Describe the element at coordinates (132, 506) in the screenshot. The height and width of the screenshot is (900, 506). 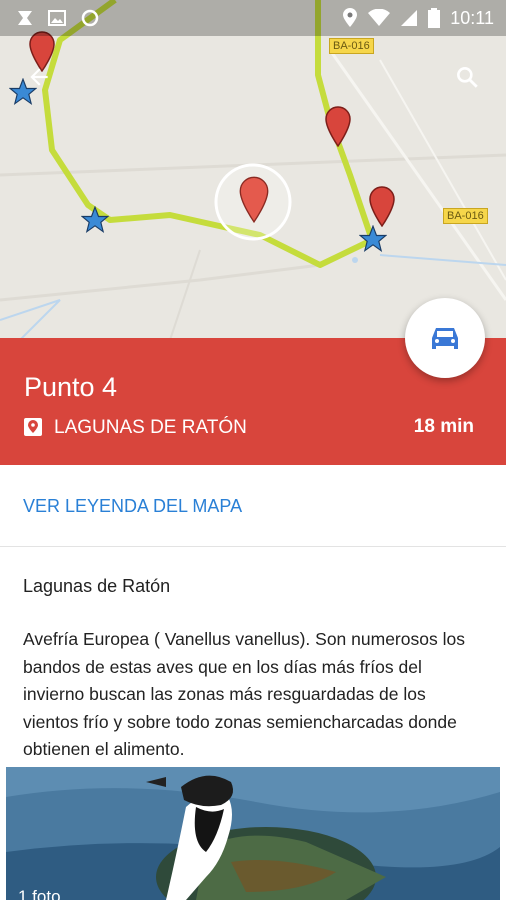
I see `map-legend-link: VER LEYENDA DEL MAPA` at that location.